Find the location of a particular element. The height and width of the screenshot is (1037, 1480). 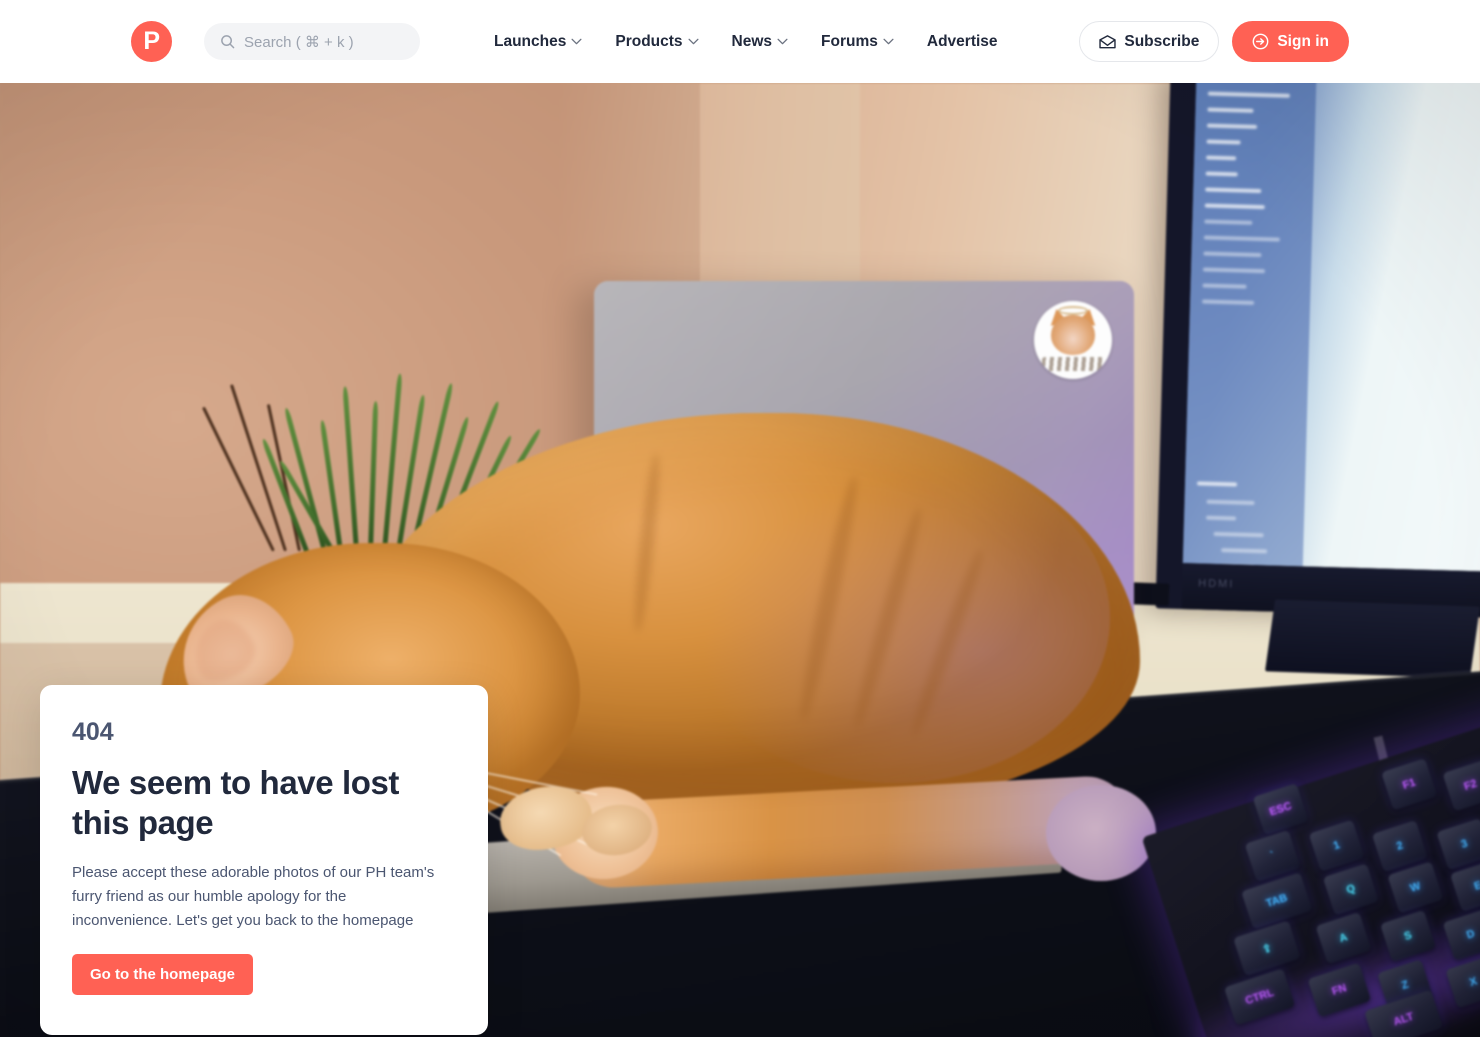

hdmi-port-label: HDMI is located at coordinates (1216, 584).